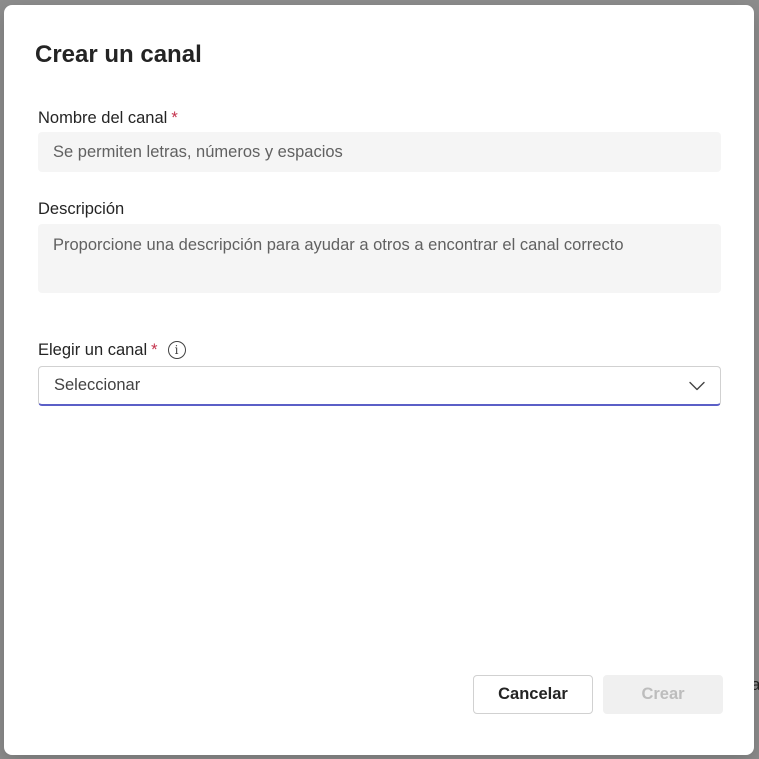 Image resolution: width=759 pixels, height=759 pixels. I want to click on dialog-title: Crear un canal, so click(118, 54).